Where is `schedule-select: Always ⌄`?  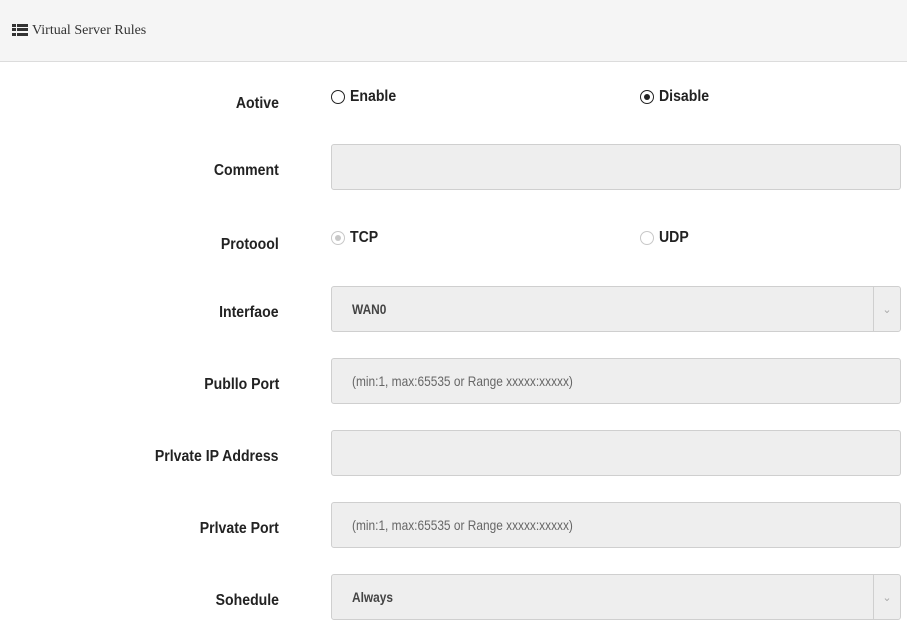
schedule-select: Always ⌄ is located at coordinates (616, 597).